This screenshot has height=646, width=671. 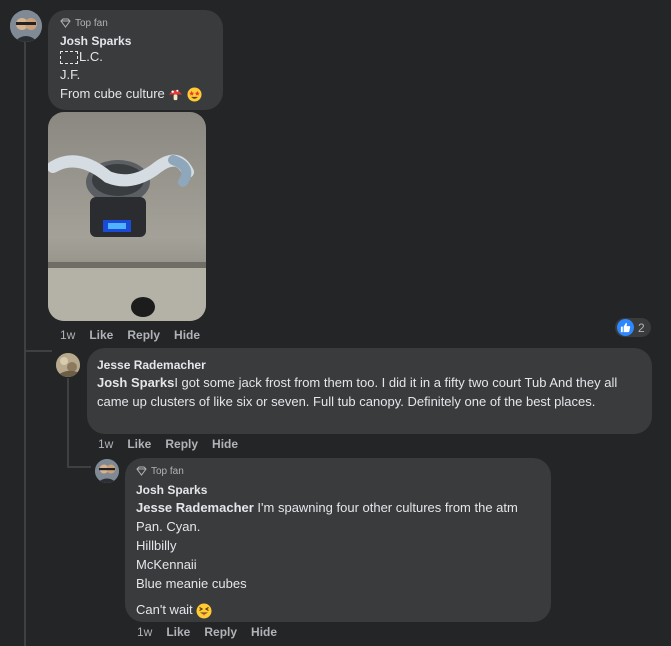 I want to click on mention-link: Josh Sparks, so click(x=135, y=382).